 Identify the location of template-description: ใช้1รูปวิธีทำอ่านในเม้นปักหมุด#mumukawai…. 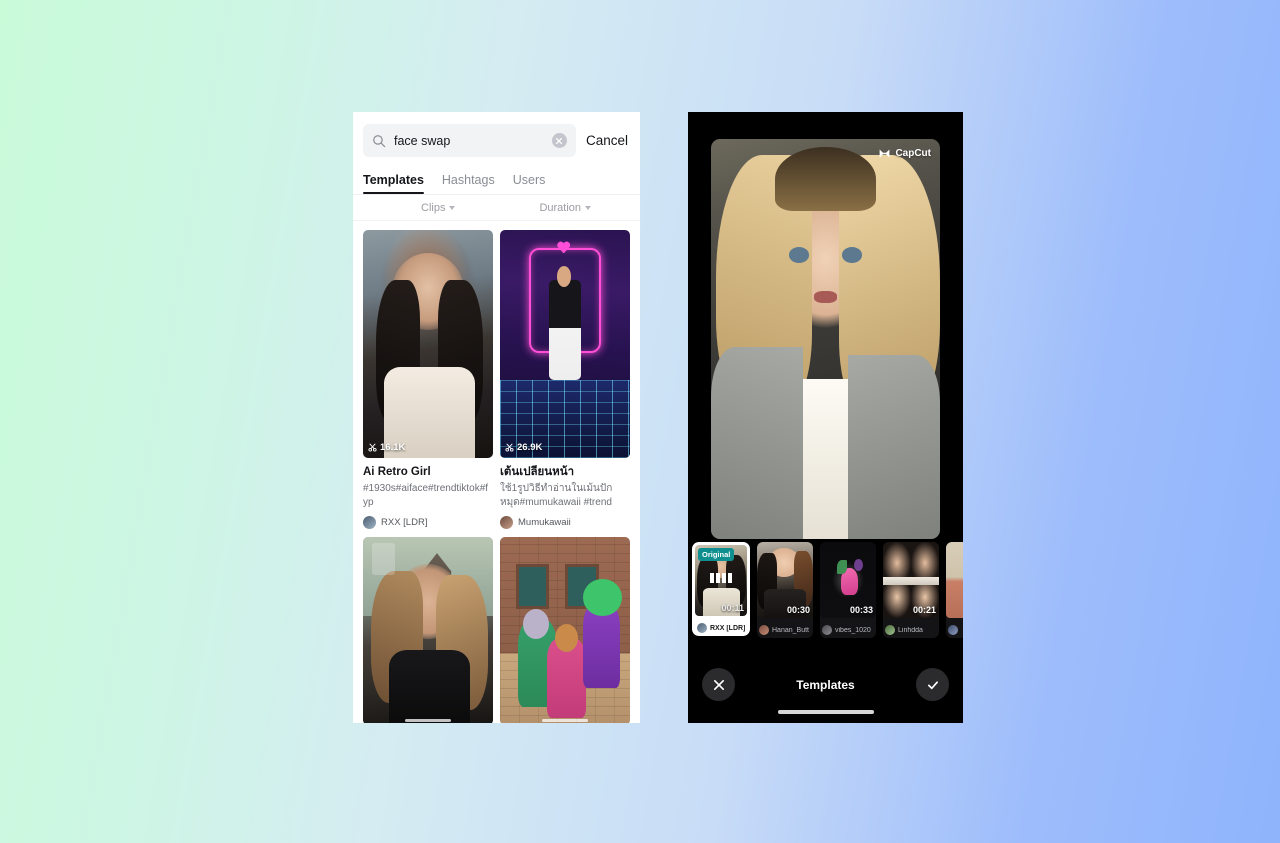
(556, 495).